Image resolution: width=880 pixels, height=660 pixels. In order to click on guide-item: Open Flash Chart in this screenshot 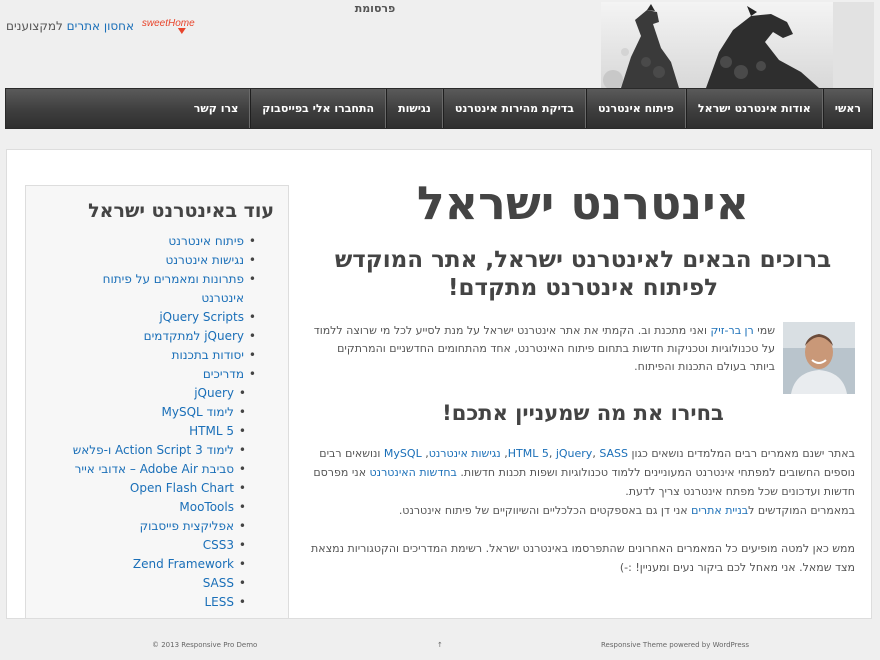, I will do `click(136, 488)`.